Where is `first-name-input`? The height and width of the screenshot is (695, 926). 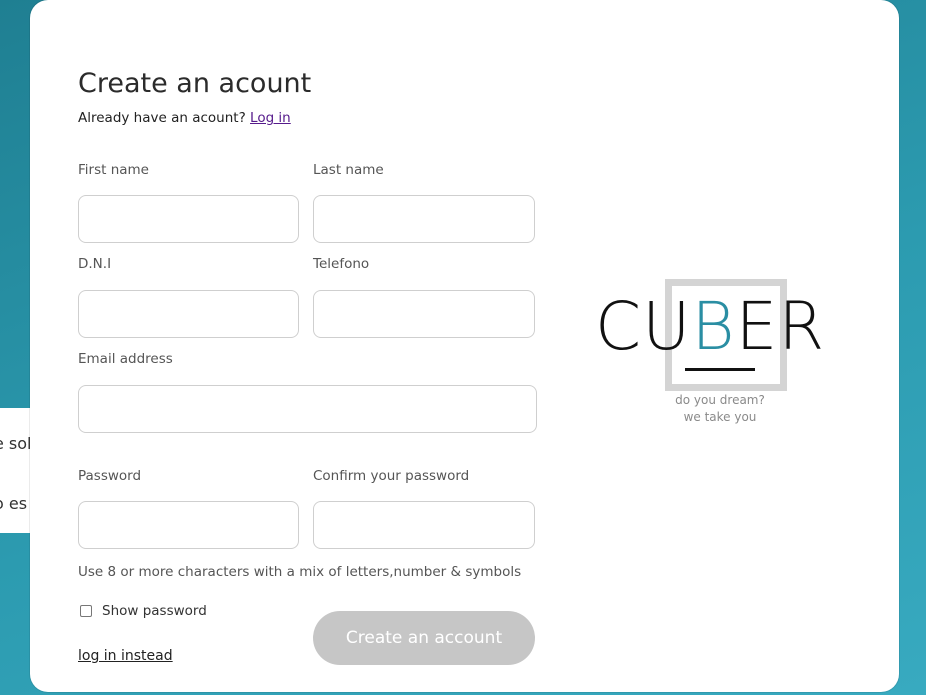
first-name-input is located at coordinates (188, 219).